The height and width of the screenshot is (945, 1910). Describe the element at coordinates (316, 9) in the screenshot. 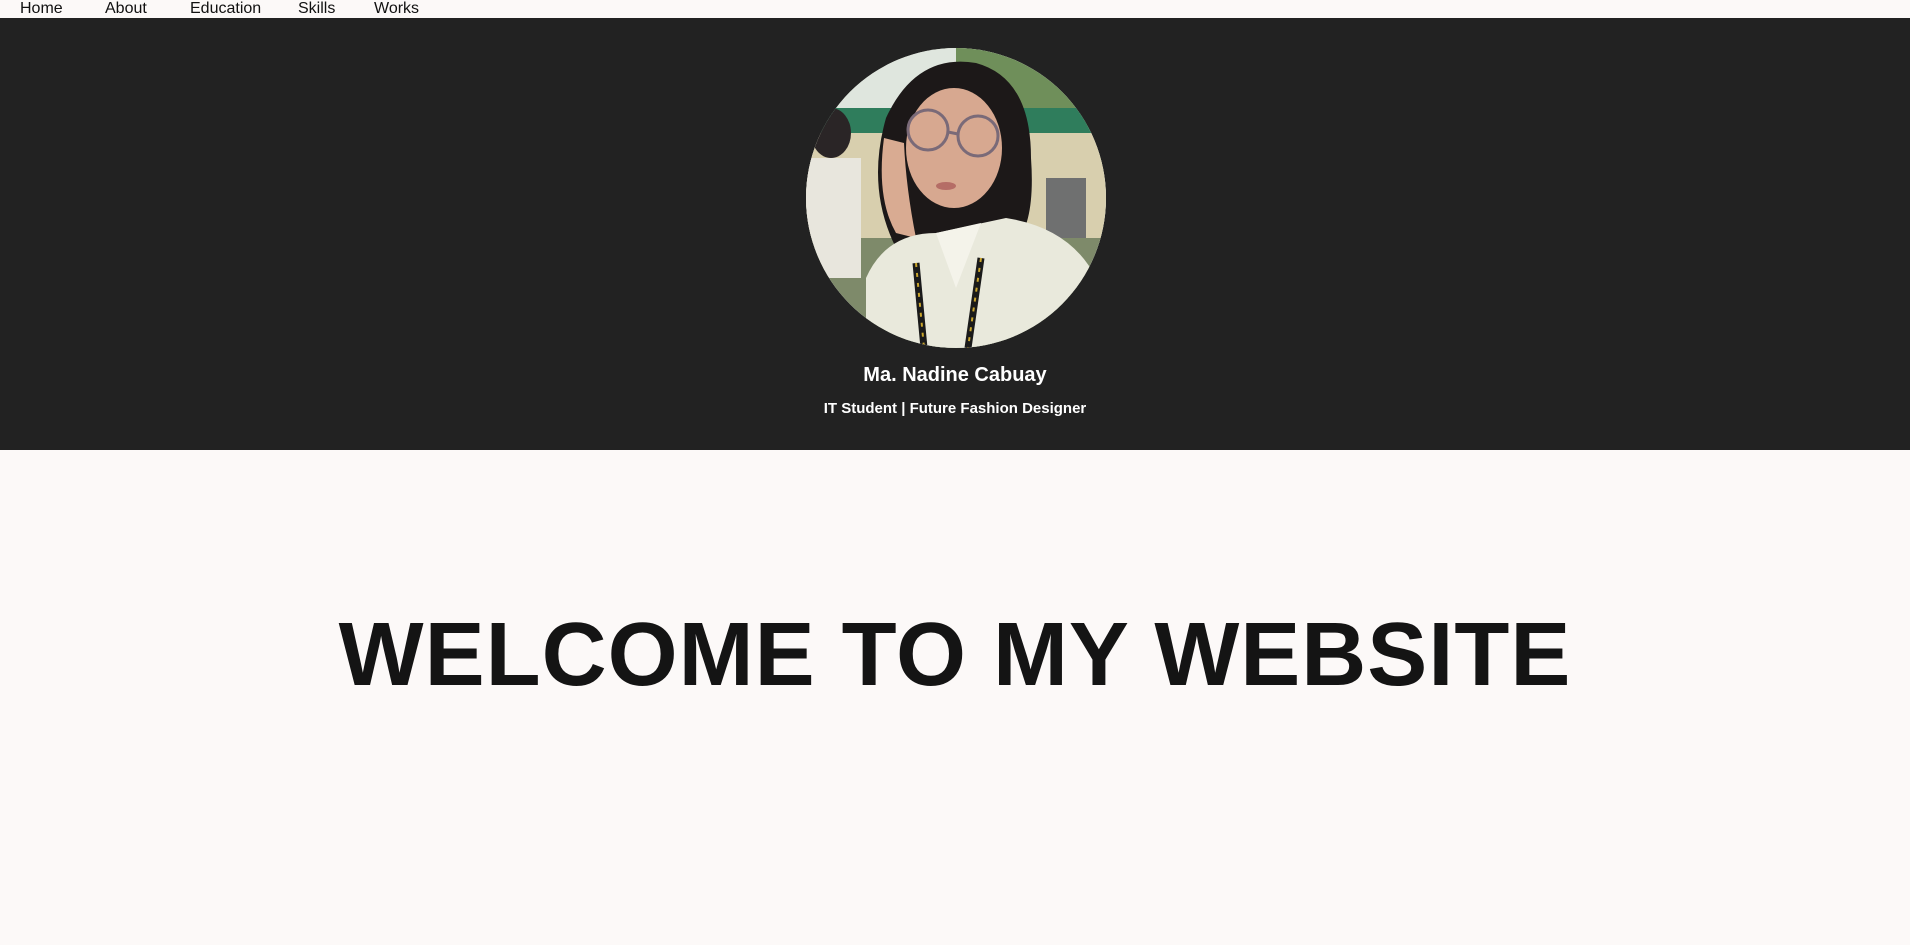

I see `nav-link-skills: Skills` at that location.